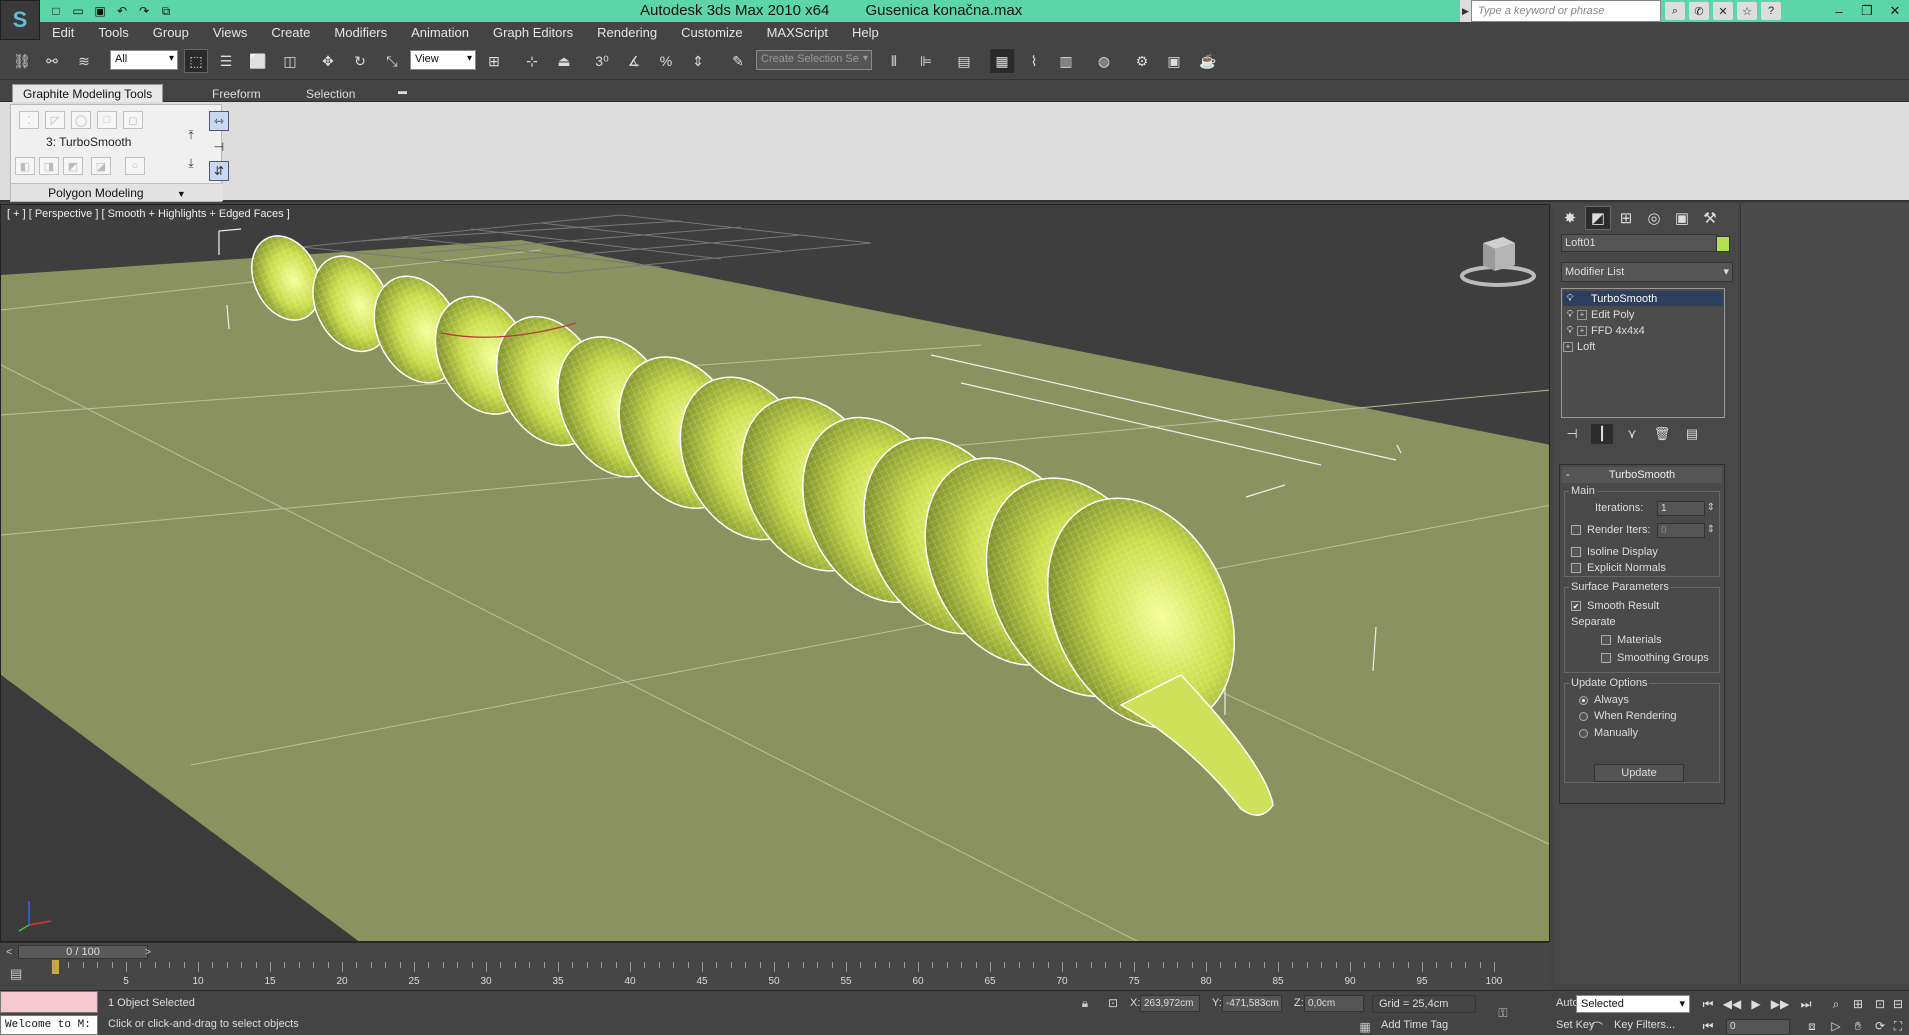 The width and height of the screenshot is (1909, 1035). I want to click on render-iters-checkbox, so click(1576, 530).